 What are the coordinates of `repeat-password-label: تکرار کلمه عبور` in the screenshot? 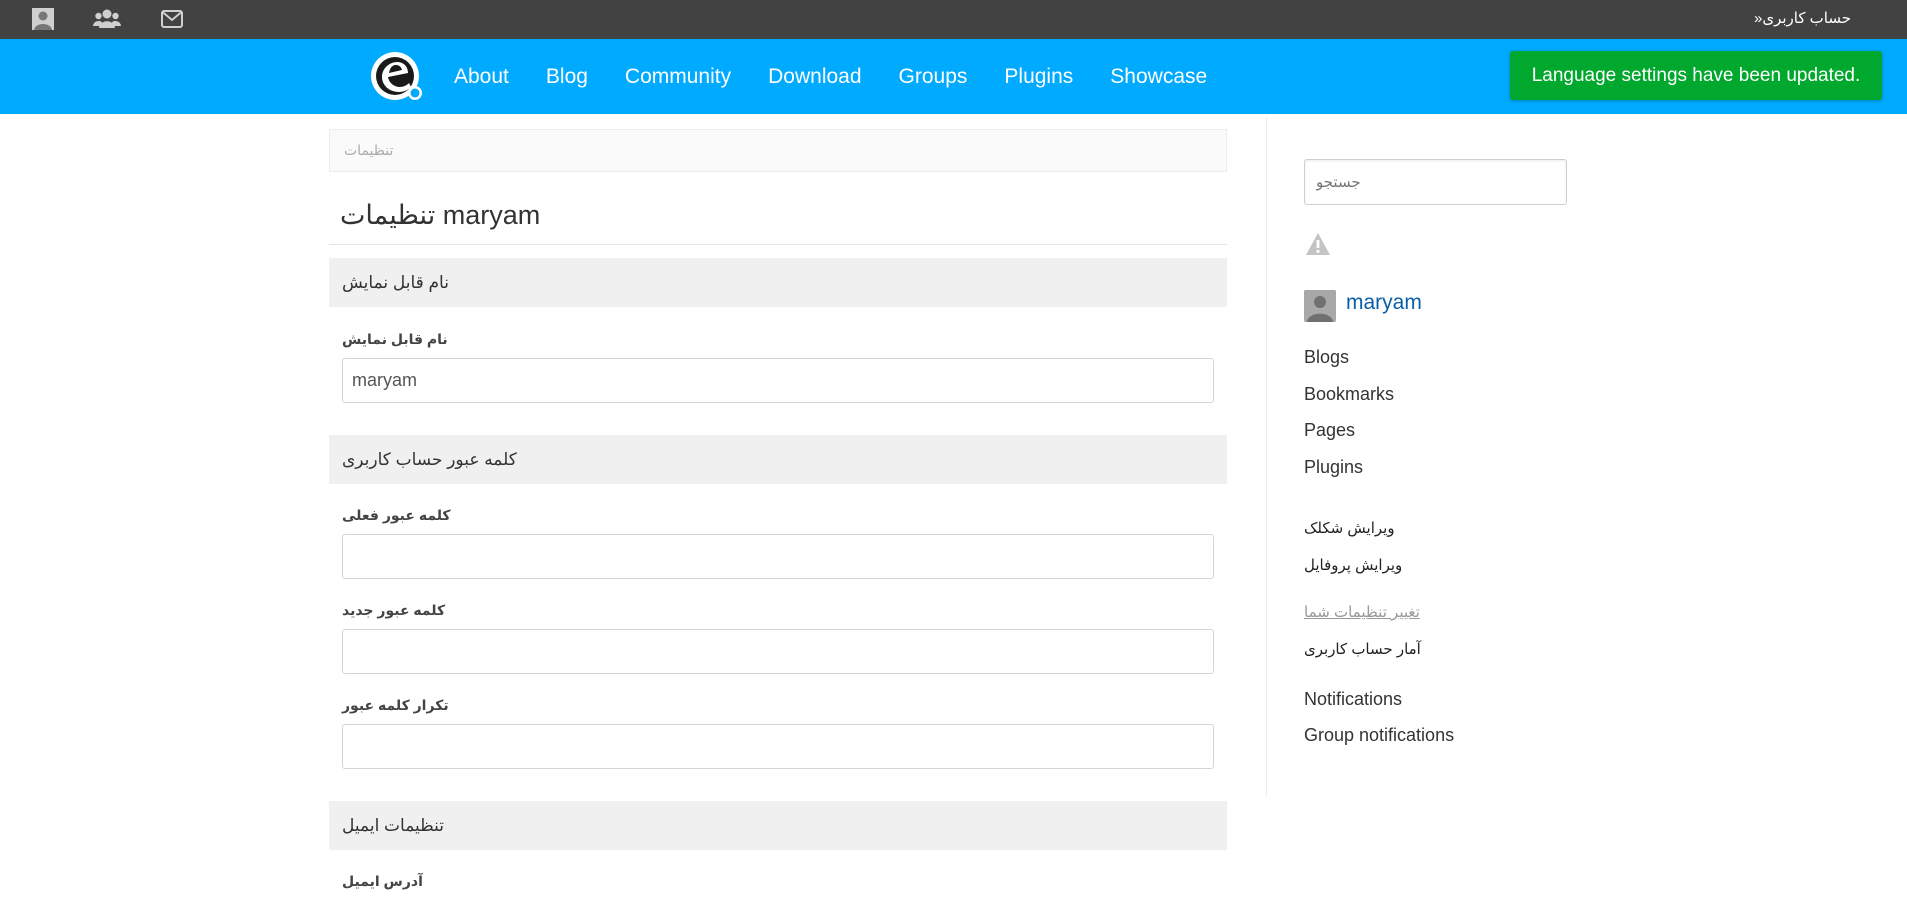 It's located at (395, 705).